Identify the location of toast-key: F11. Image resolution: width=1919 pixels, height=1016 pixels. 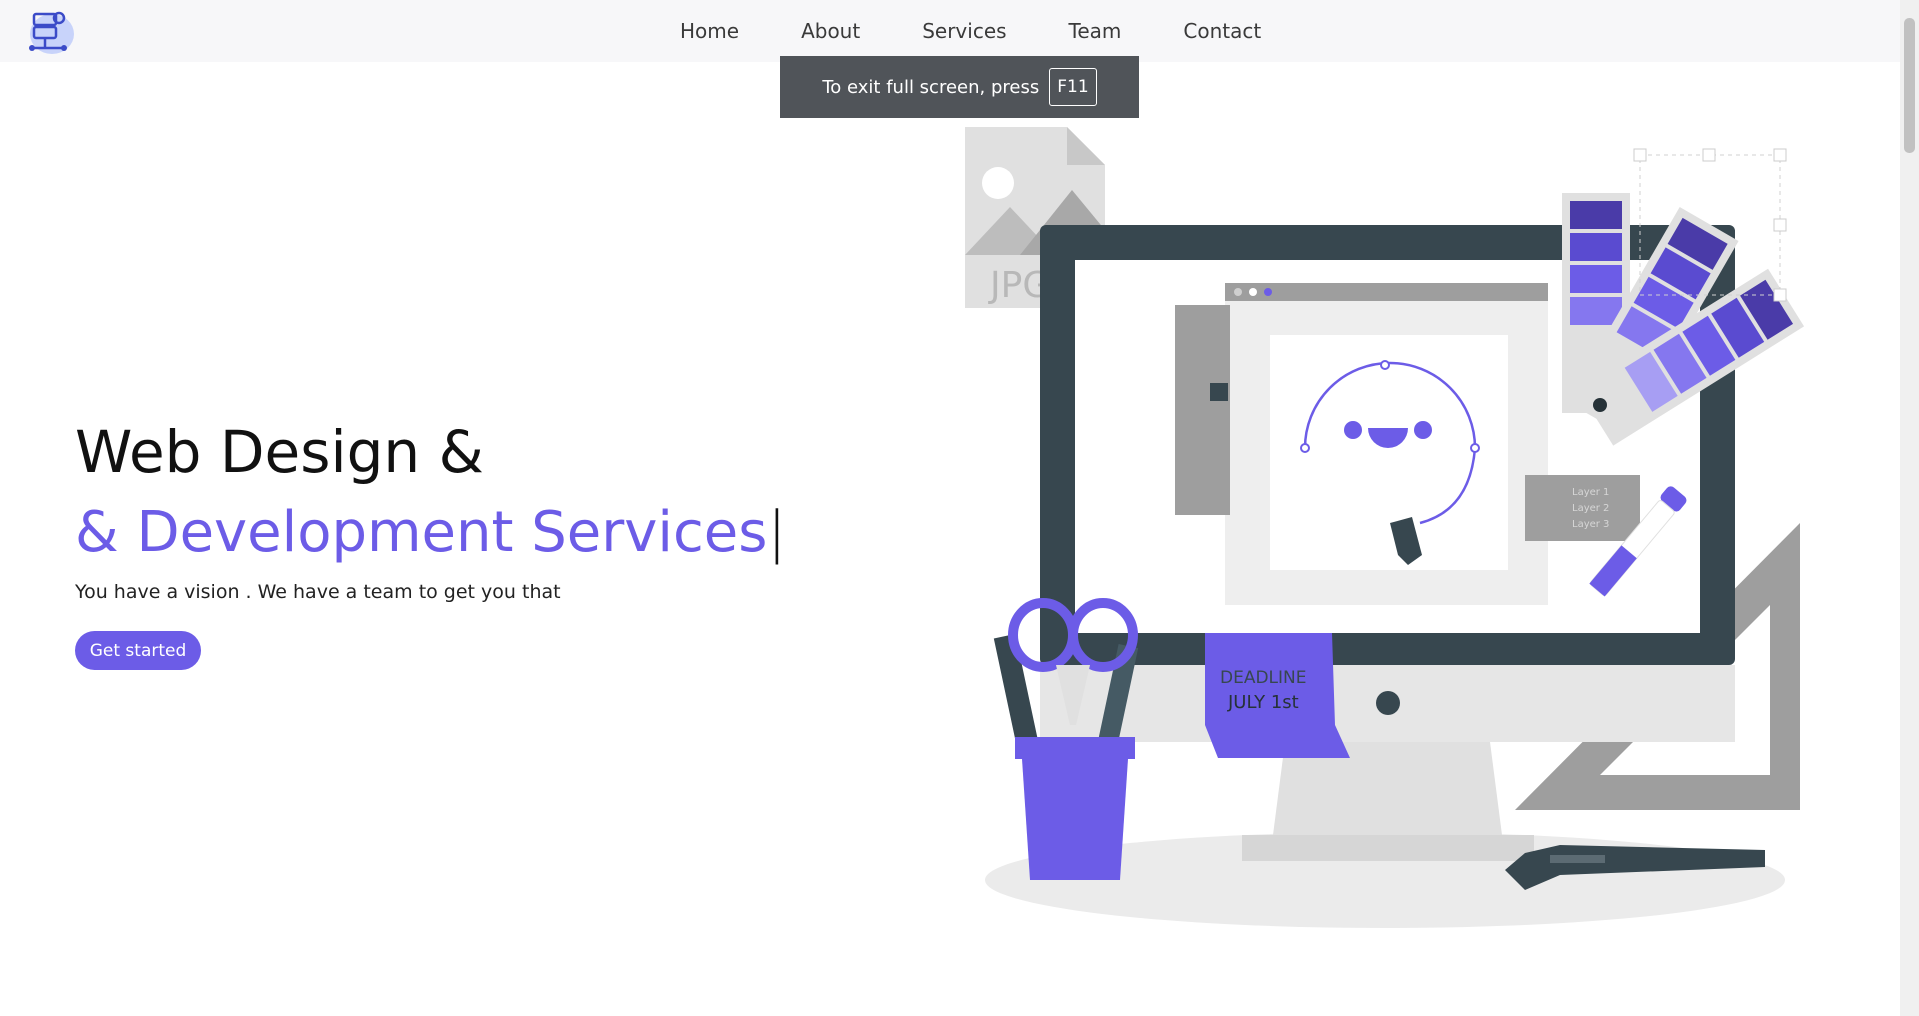
(1073, 87).